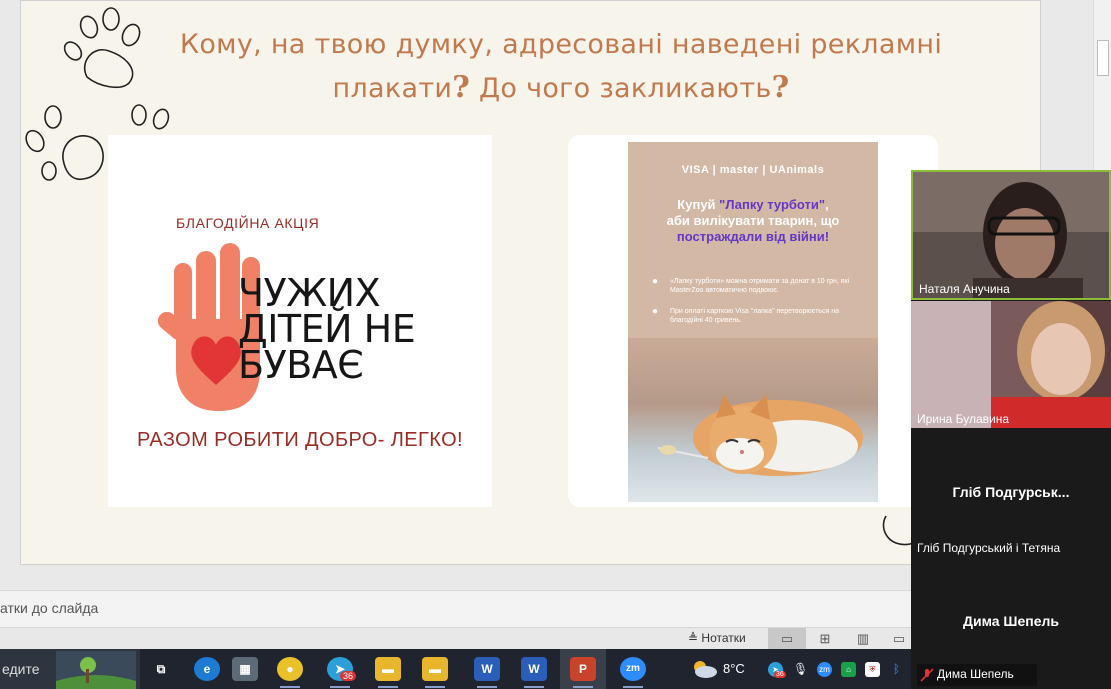 This screenshot has width=1111, height=689. I want to click on notes-pane: атки до слайда, so click(455, 608).